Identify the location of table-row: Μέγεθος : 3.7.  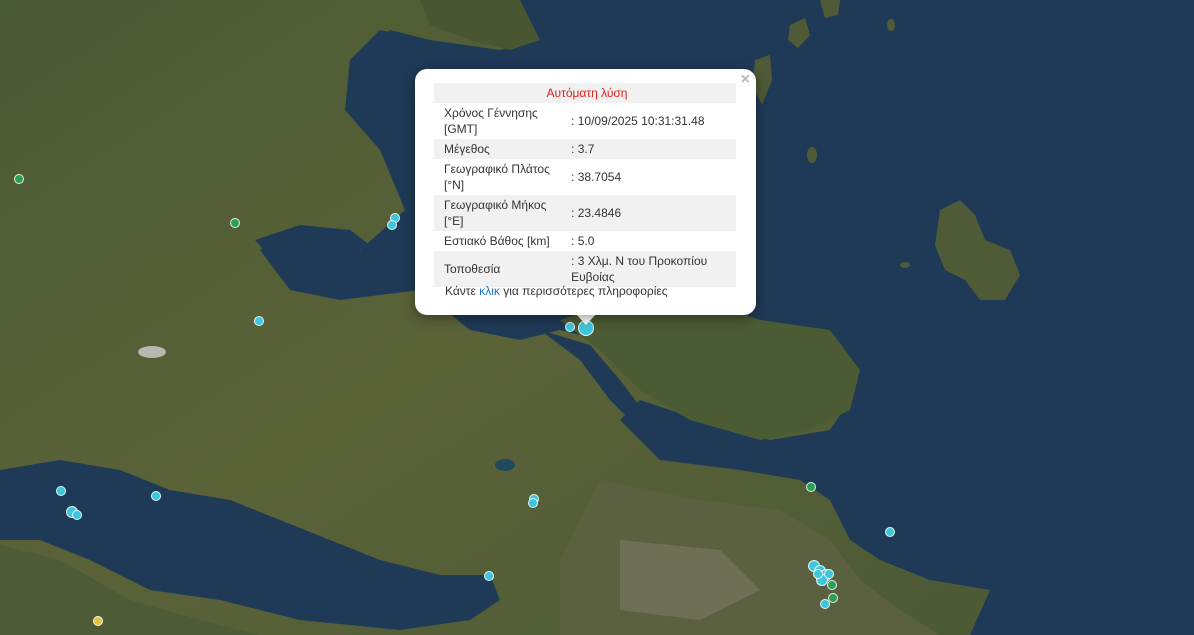
(585, 149).